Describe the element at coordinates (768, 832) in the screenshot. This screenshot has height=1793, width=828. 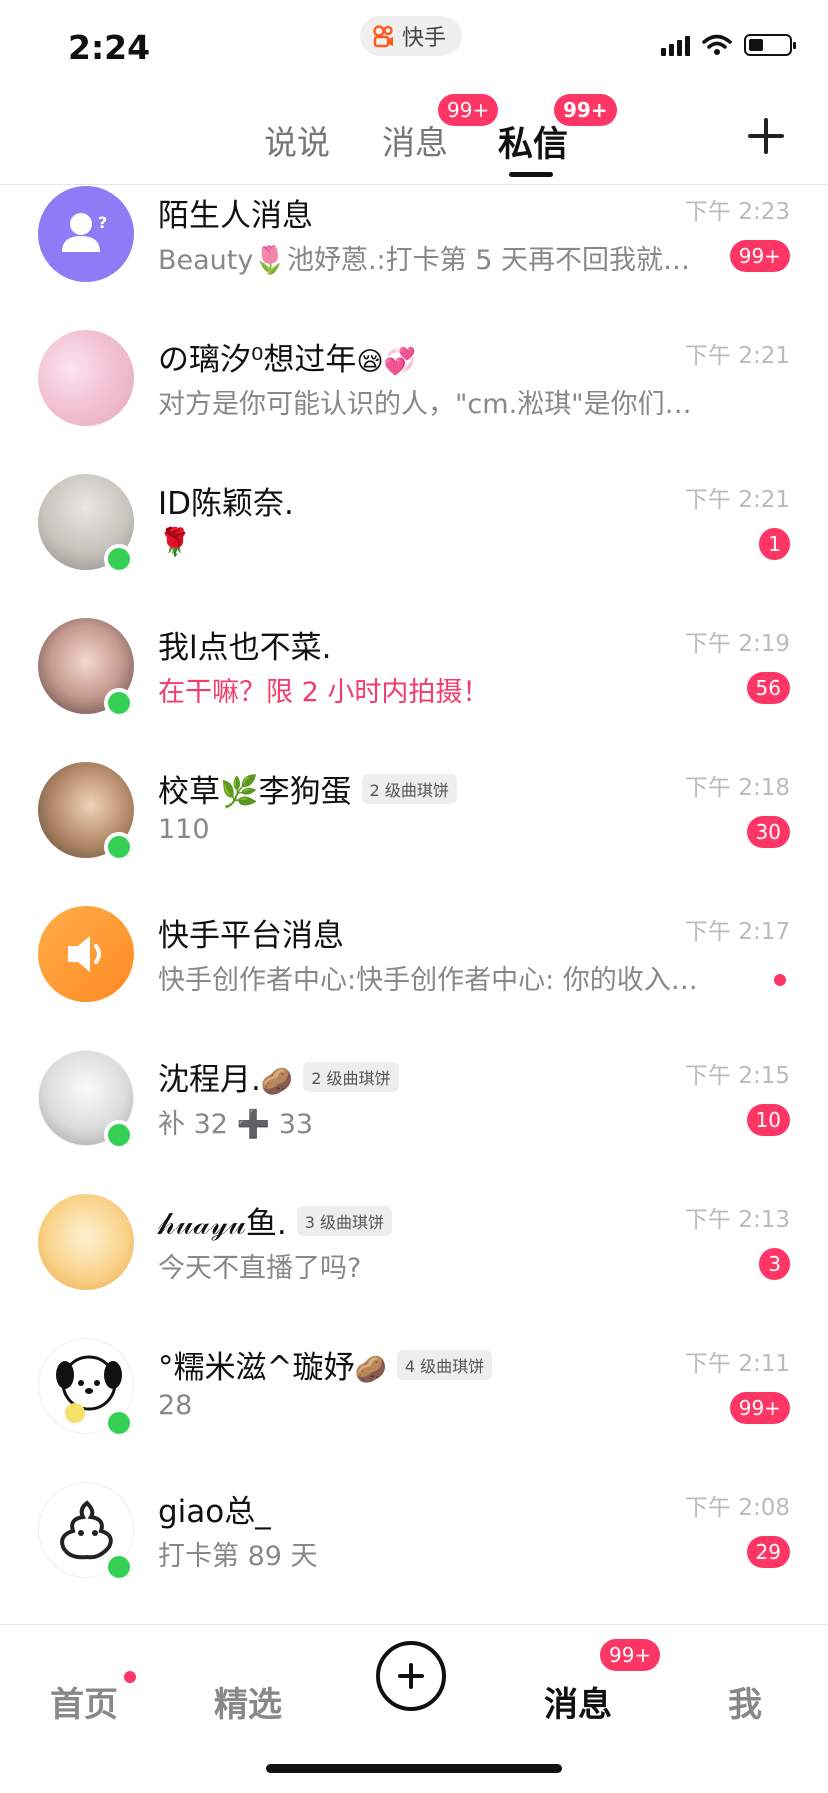
I see `unread-badge: 30` at that location.